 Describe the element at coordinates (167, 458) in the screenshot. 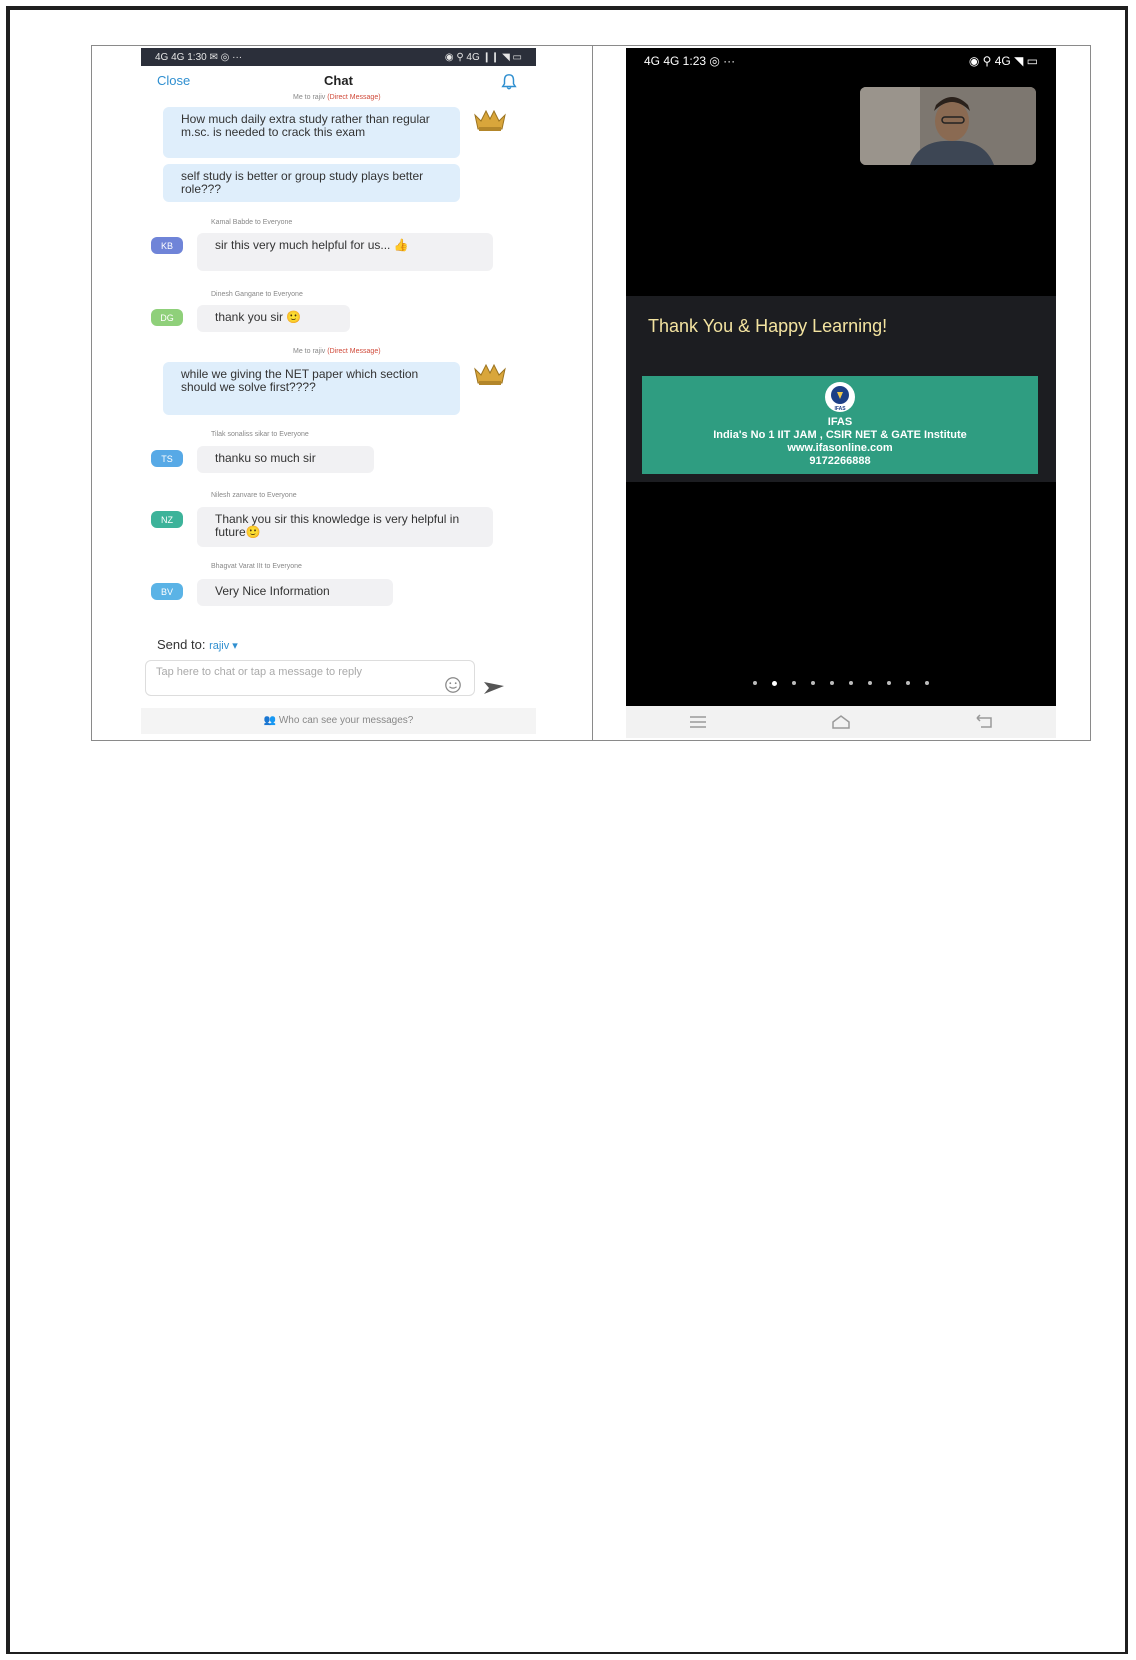

I see `avatar: TS` at that location.